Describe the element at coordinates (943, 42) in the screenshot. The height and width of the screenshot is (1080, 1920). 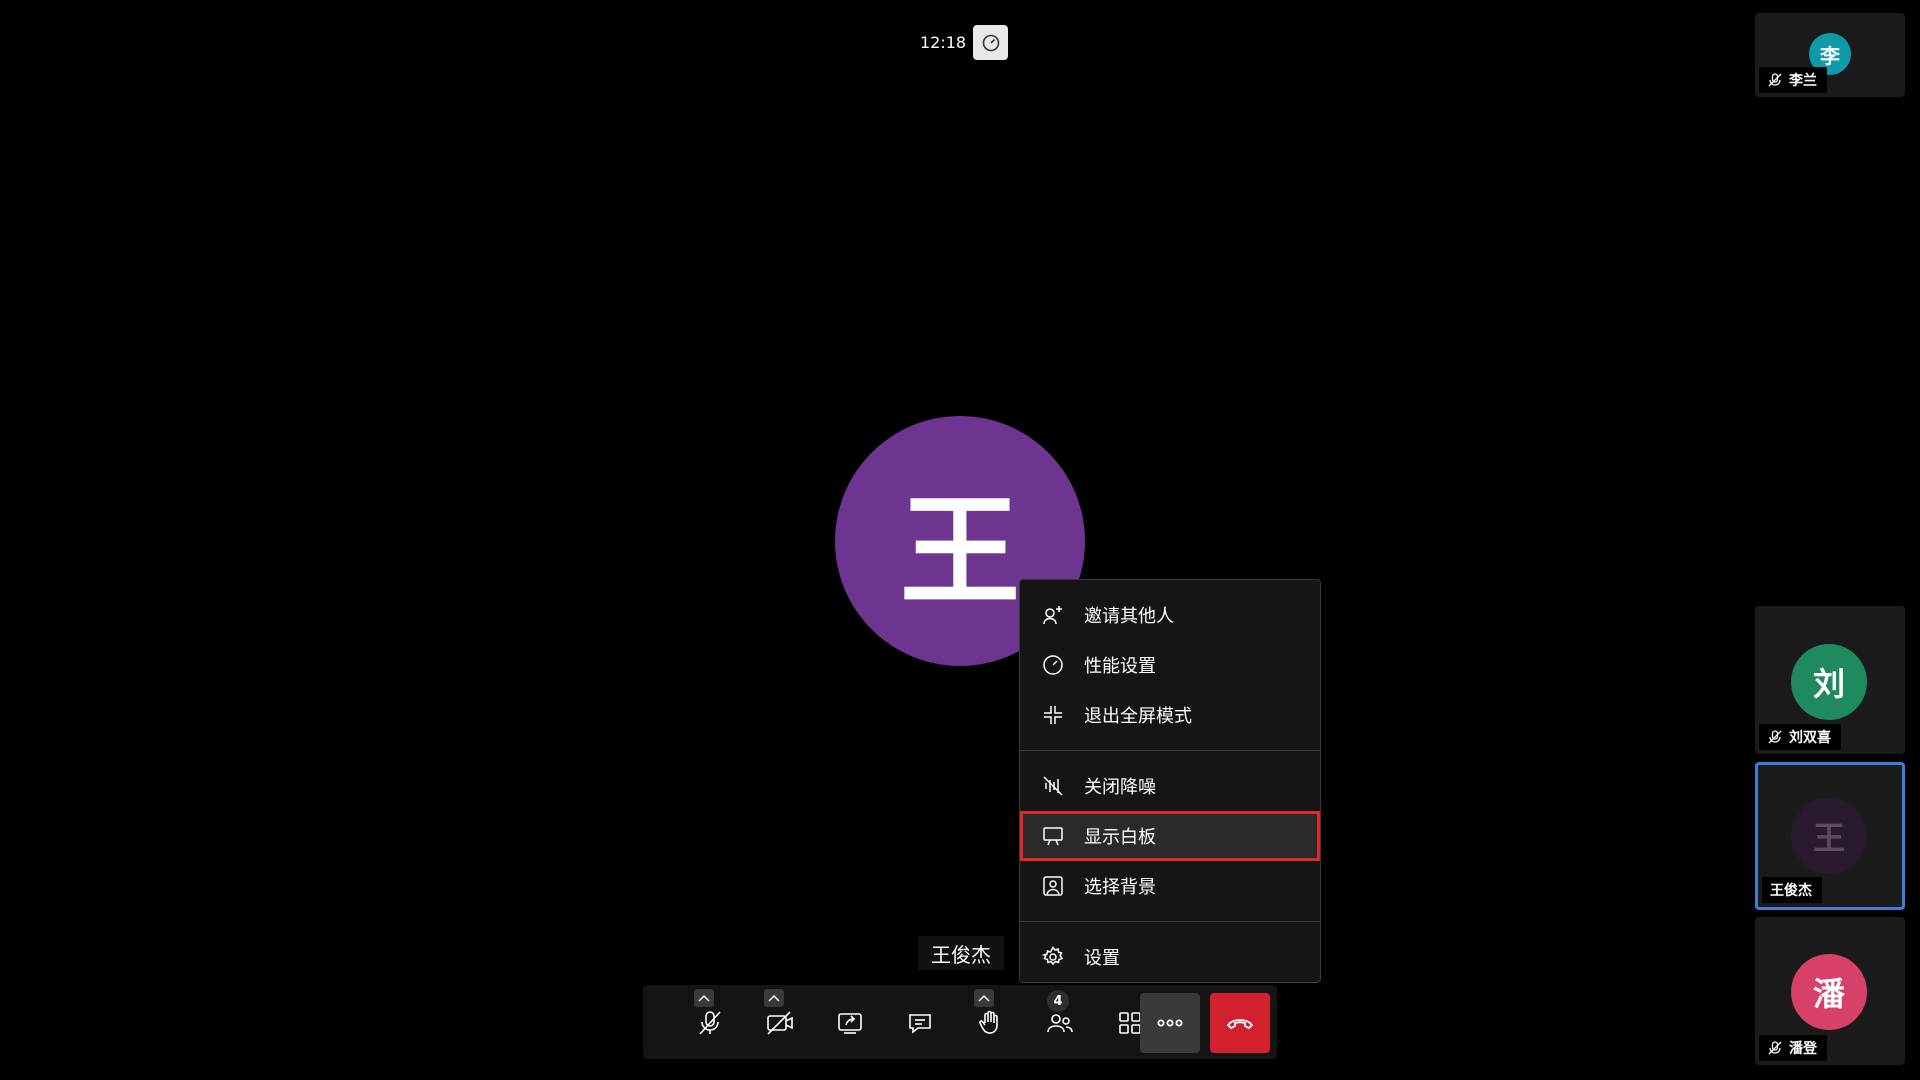
I see `call-timer: 12:18` at that location.